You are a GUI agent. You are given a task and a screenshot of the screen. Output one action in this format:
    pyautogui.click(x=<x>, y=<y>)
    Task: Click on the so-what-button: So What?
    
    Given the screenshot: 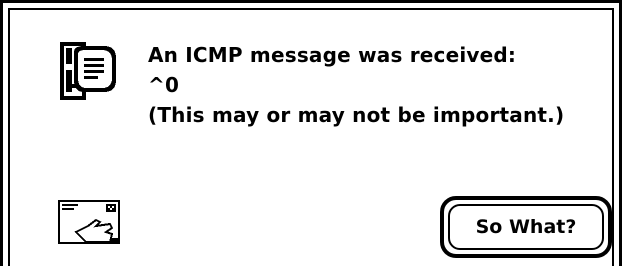 What is the action you would take?
    pyautogui.click(x=526, y=227)
    